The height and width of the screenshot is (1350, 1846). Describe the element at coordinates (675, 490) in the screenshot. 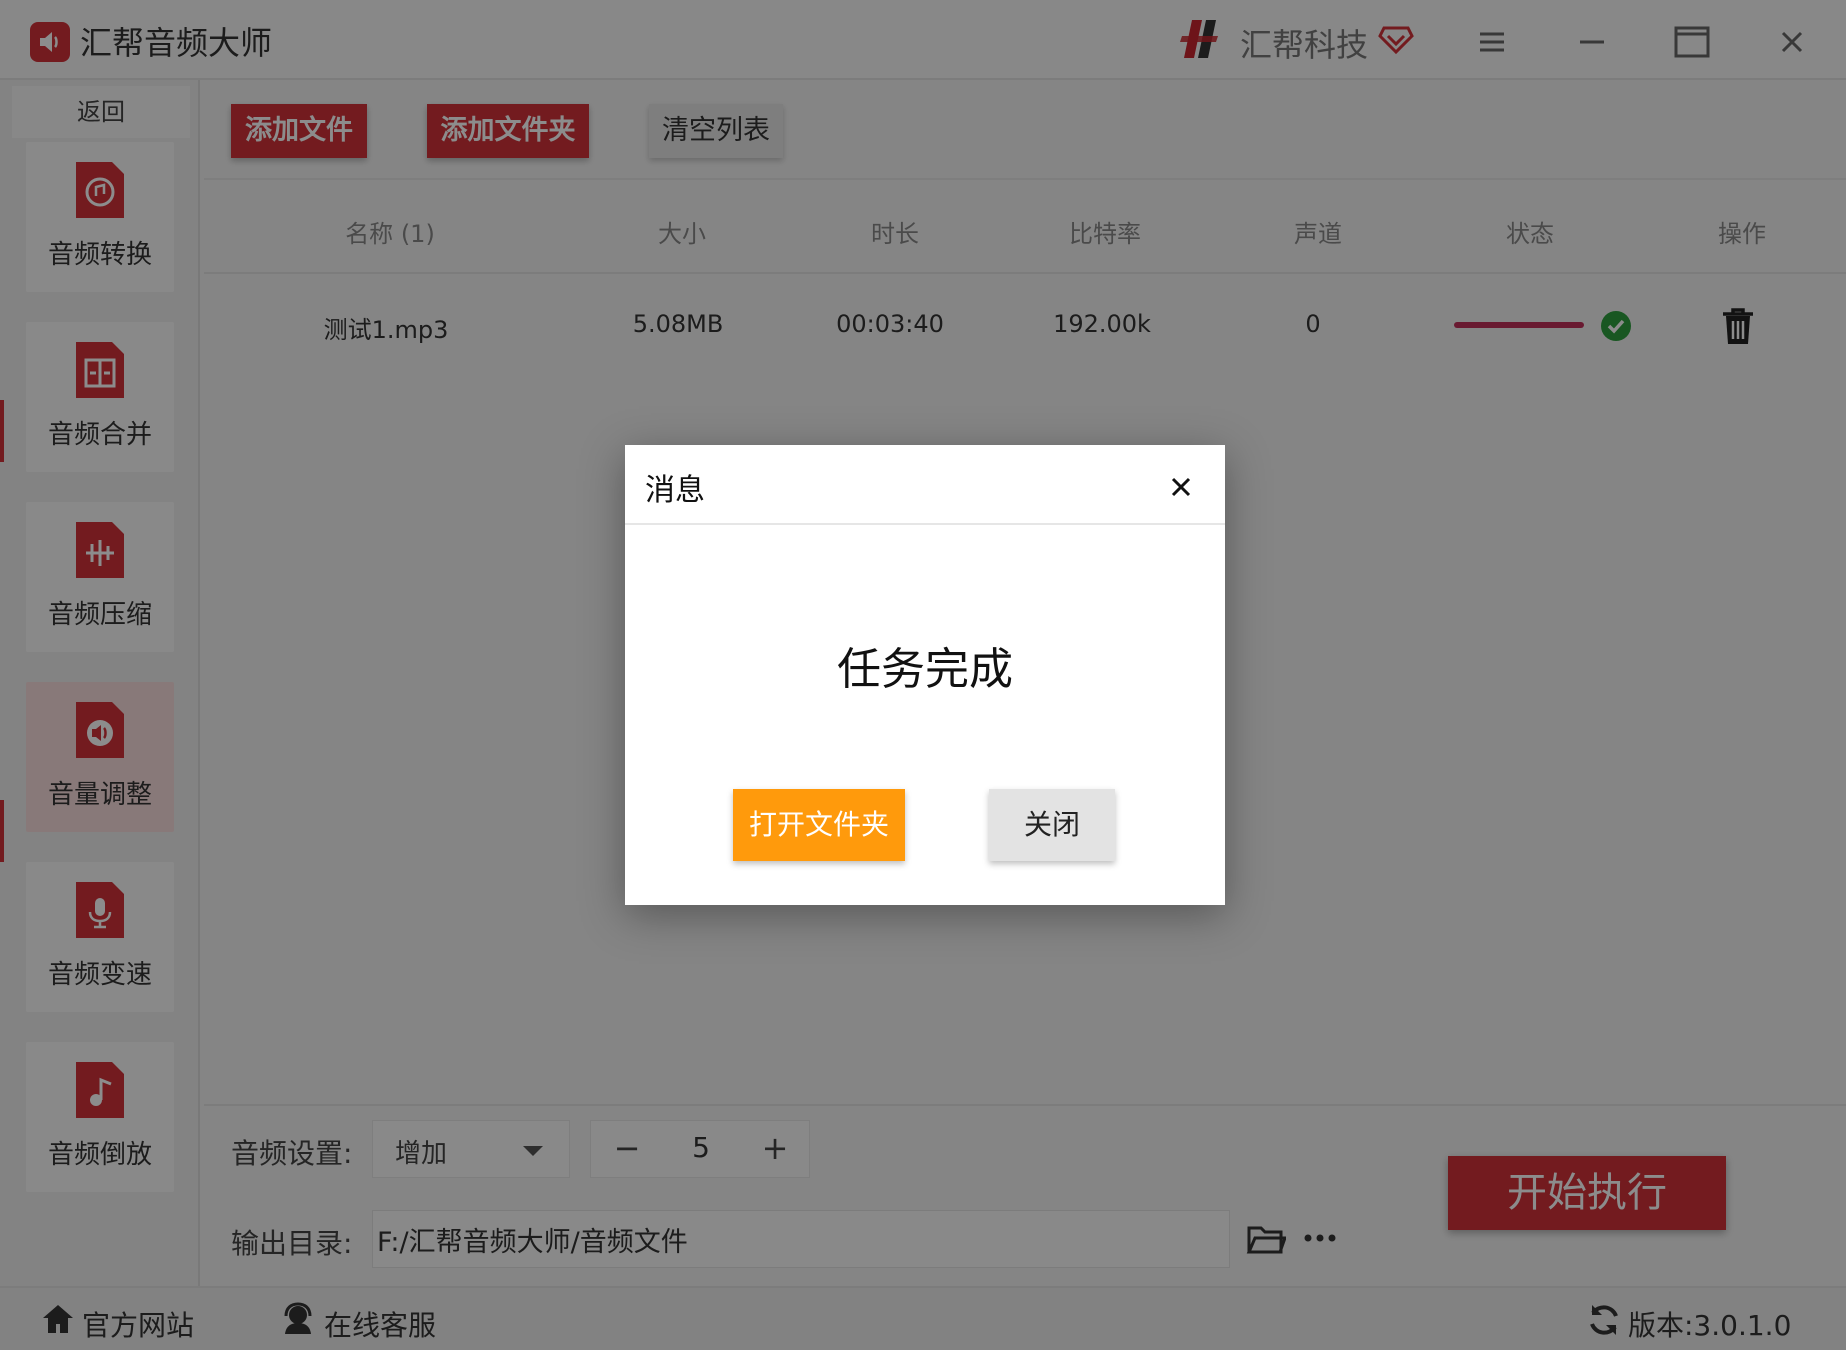

I see `dialog-title: 消息` at that location.